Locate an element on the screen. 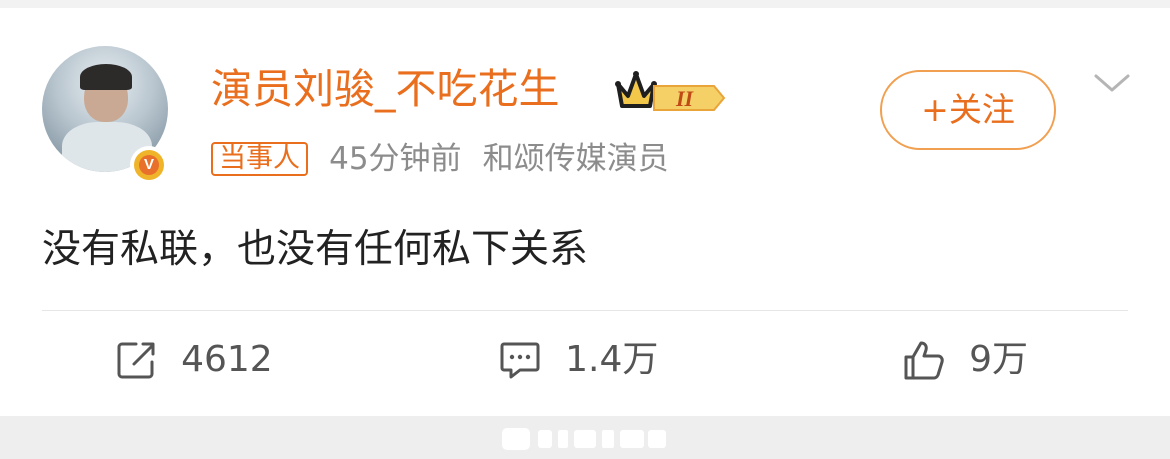 The height and width of the screenshot is (459, 1170). footer-strip is located at coordinates (585, 437).